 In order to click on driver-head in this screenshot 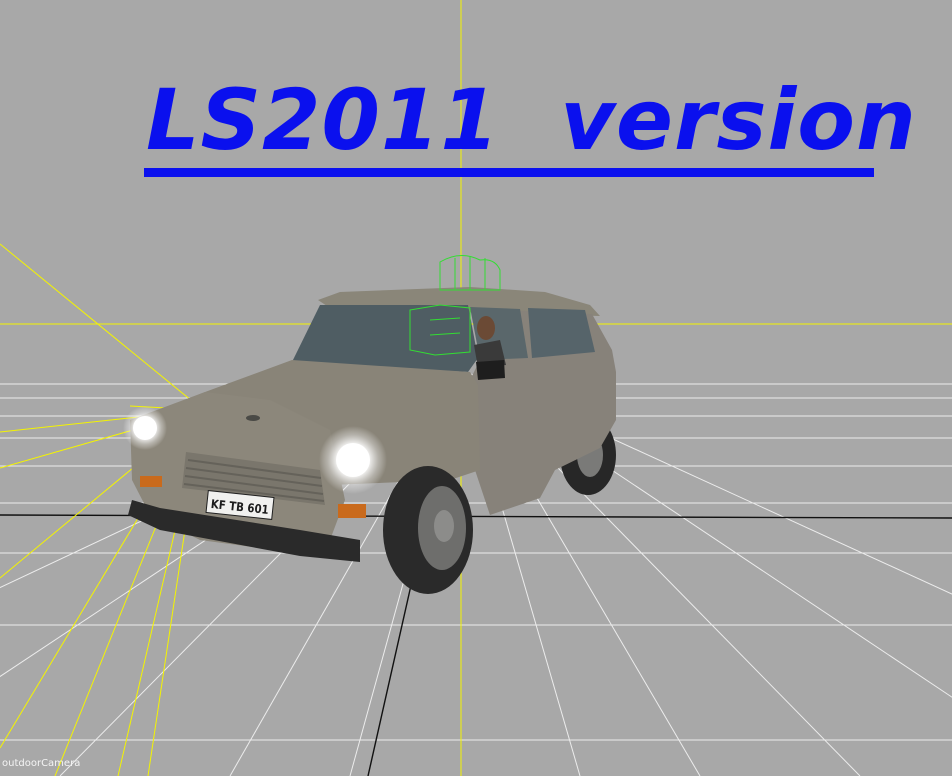, I will do `click(486, 328)`.